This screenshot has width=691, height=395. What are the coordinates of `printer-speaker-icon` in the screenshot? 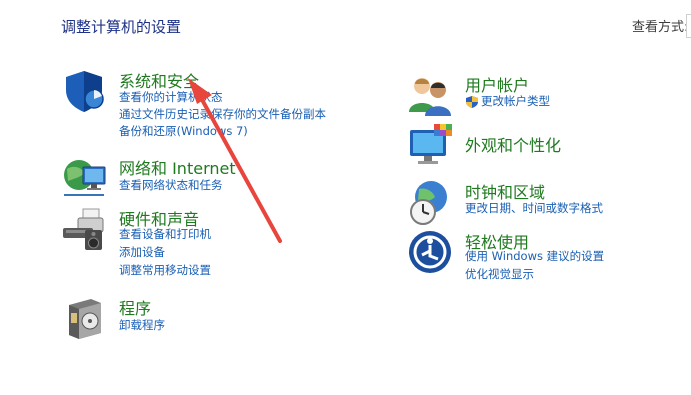 It's located at (84, 229).